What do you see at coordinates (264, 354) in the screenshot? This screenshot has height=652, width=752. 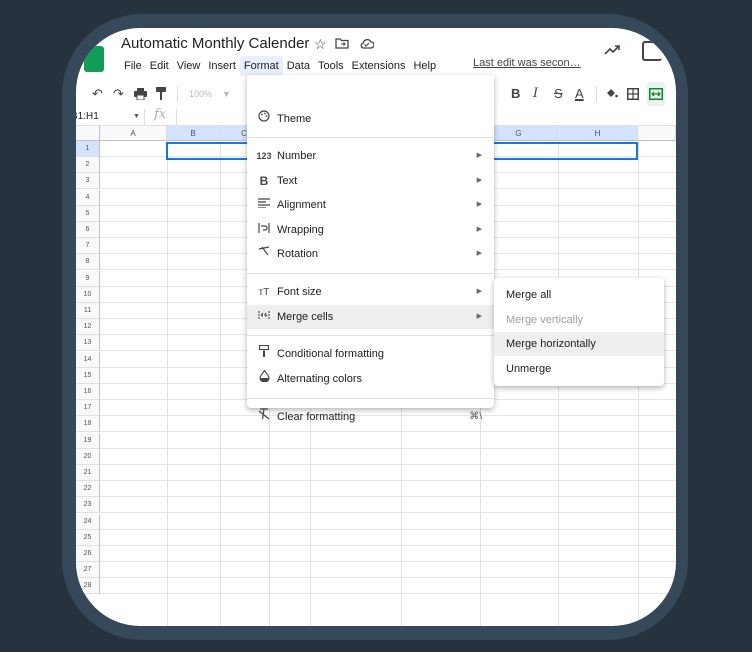 I see `paint-roller-icon` at bounding box center [264, 354].